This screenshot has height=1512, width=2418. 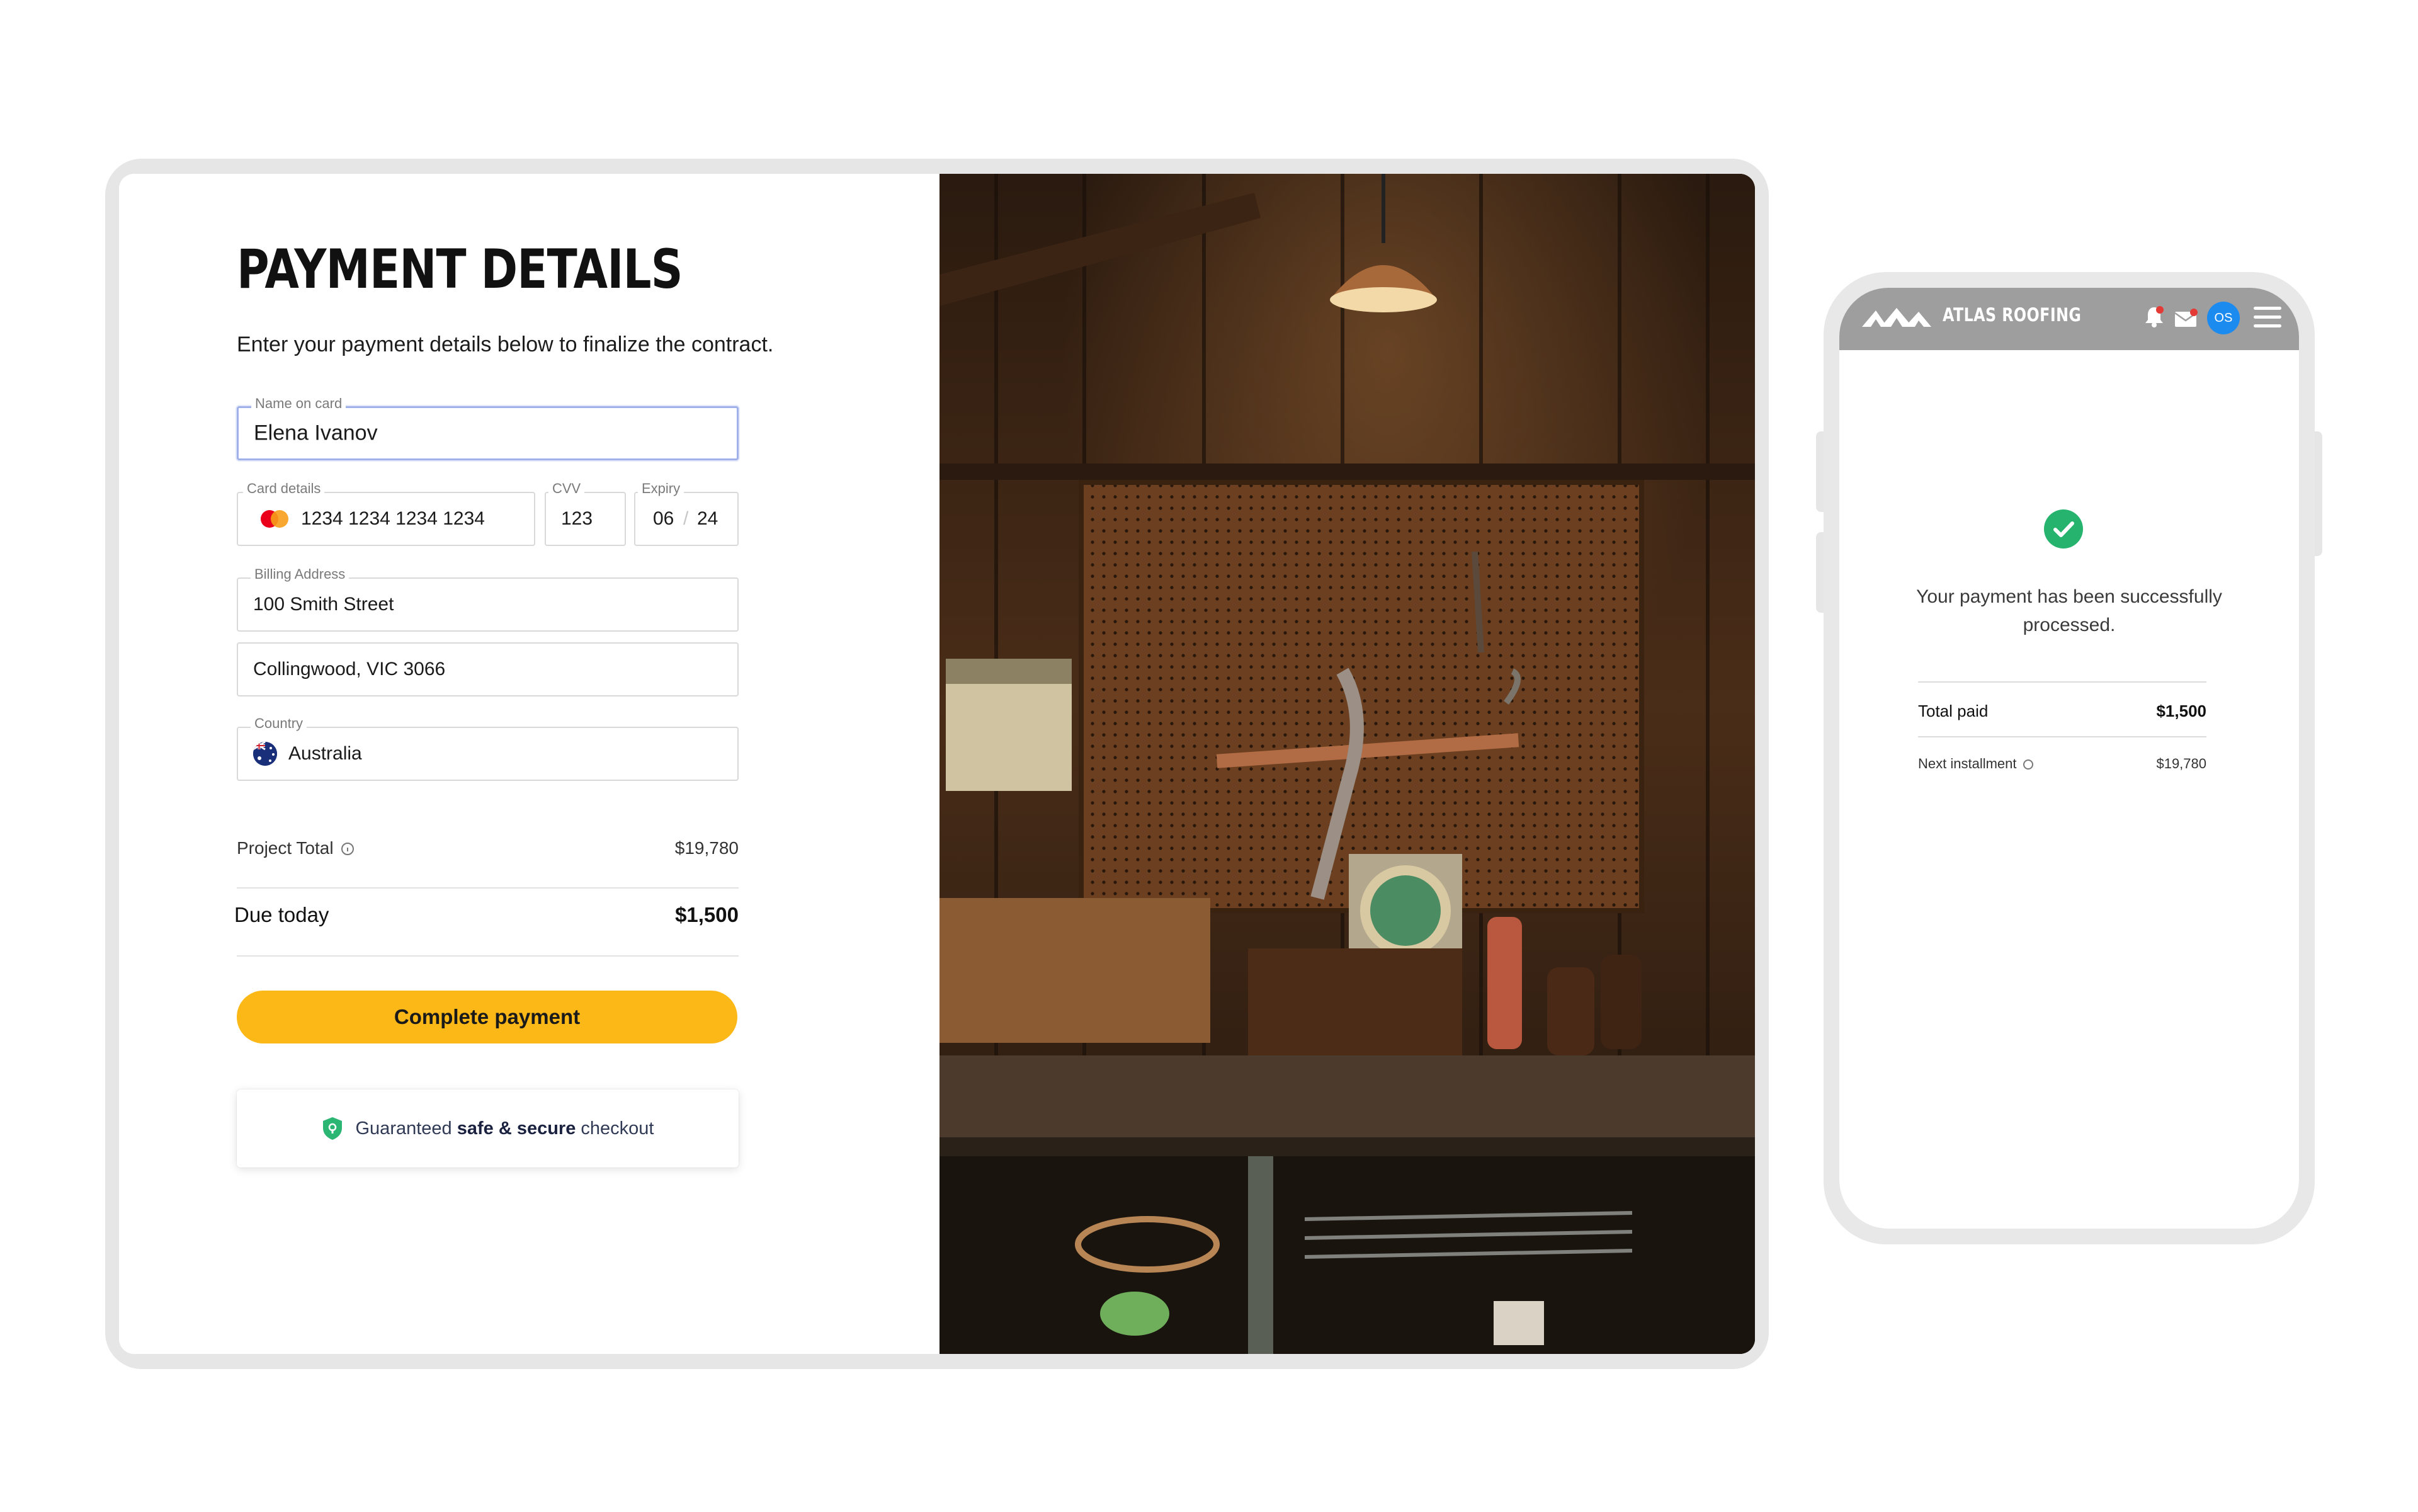 What do you see at coordinates (488, 427) in the screenshot?
I see `name-on-card-field: Name on card Elena Ivanov` at bounding box center [488, 427].